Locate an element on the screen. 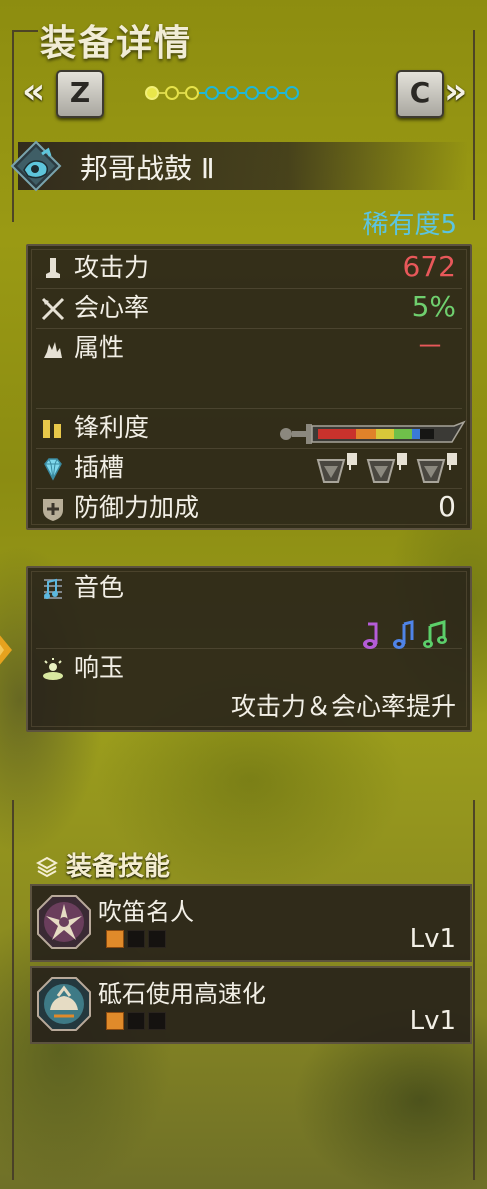 The height and width of the screenshot is (1189, 487). slots-label: 插槽 is located at coordinates (99, 467).